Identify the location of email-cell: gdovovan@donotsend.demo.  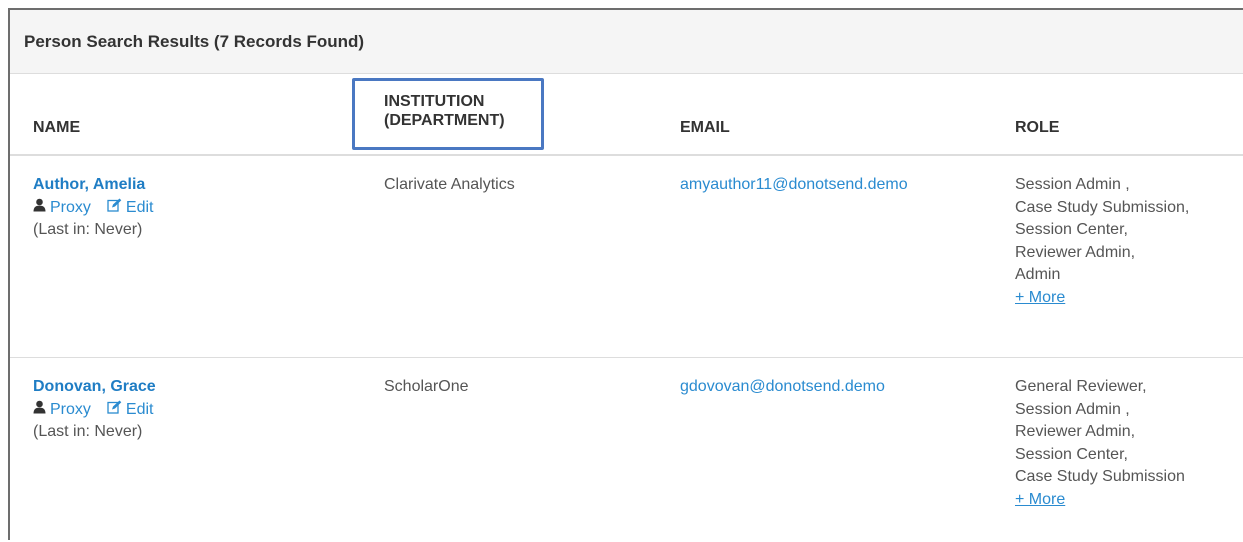
(782, 387).